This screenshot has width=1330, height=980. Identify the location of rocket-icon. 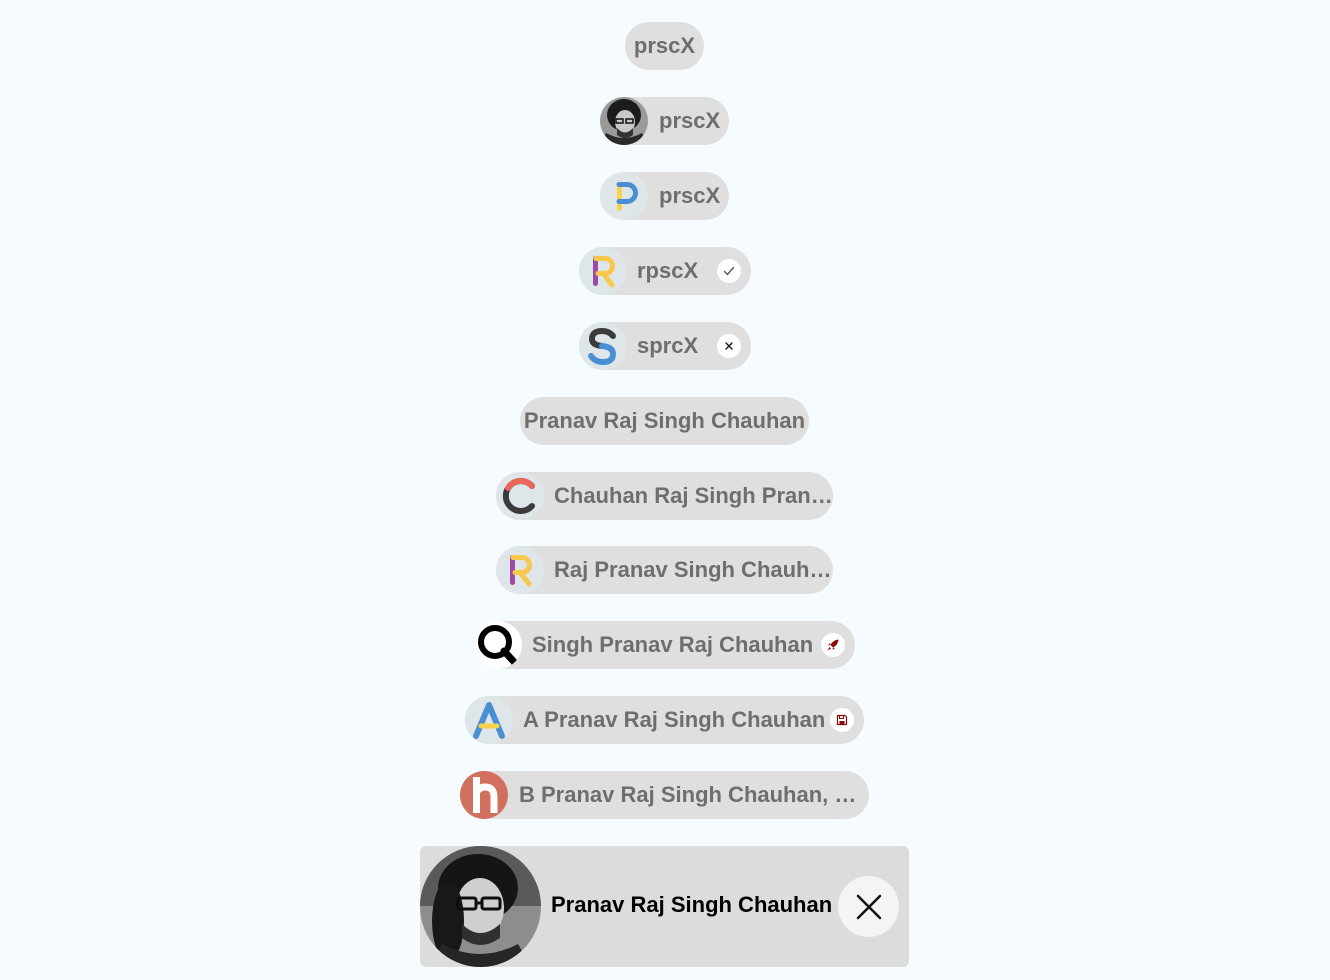
(833, 645).